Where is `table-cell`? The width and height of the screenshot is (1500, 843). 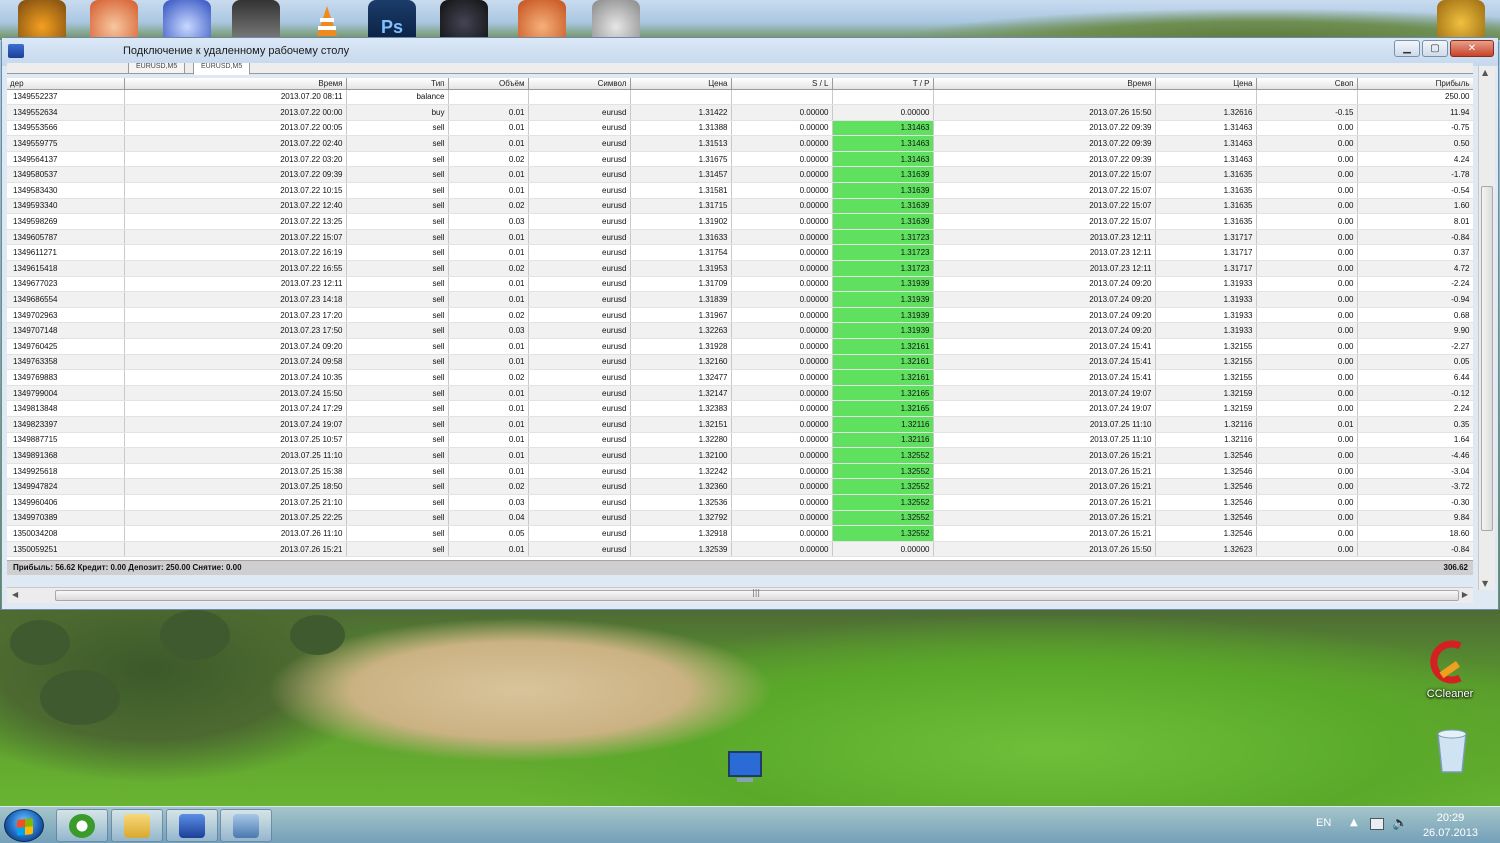
table-cell is located at coordinates (883, 97).